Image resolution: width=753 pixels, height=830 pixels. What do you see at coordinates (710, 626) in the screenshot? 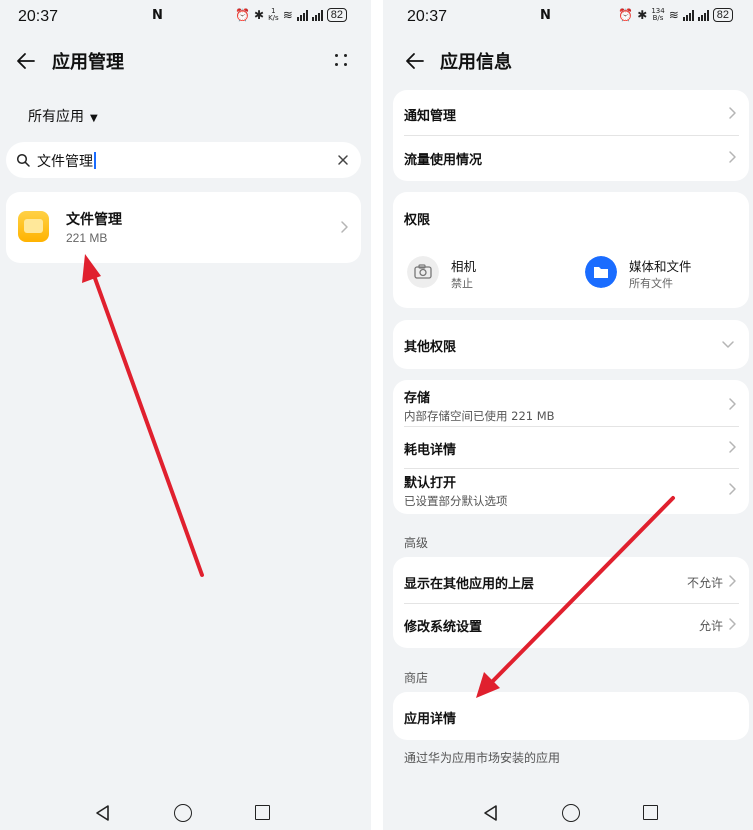
I see `row-value: 允许` at bounding box center [710, 626].